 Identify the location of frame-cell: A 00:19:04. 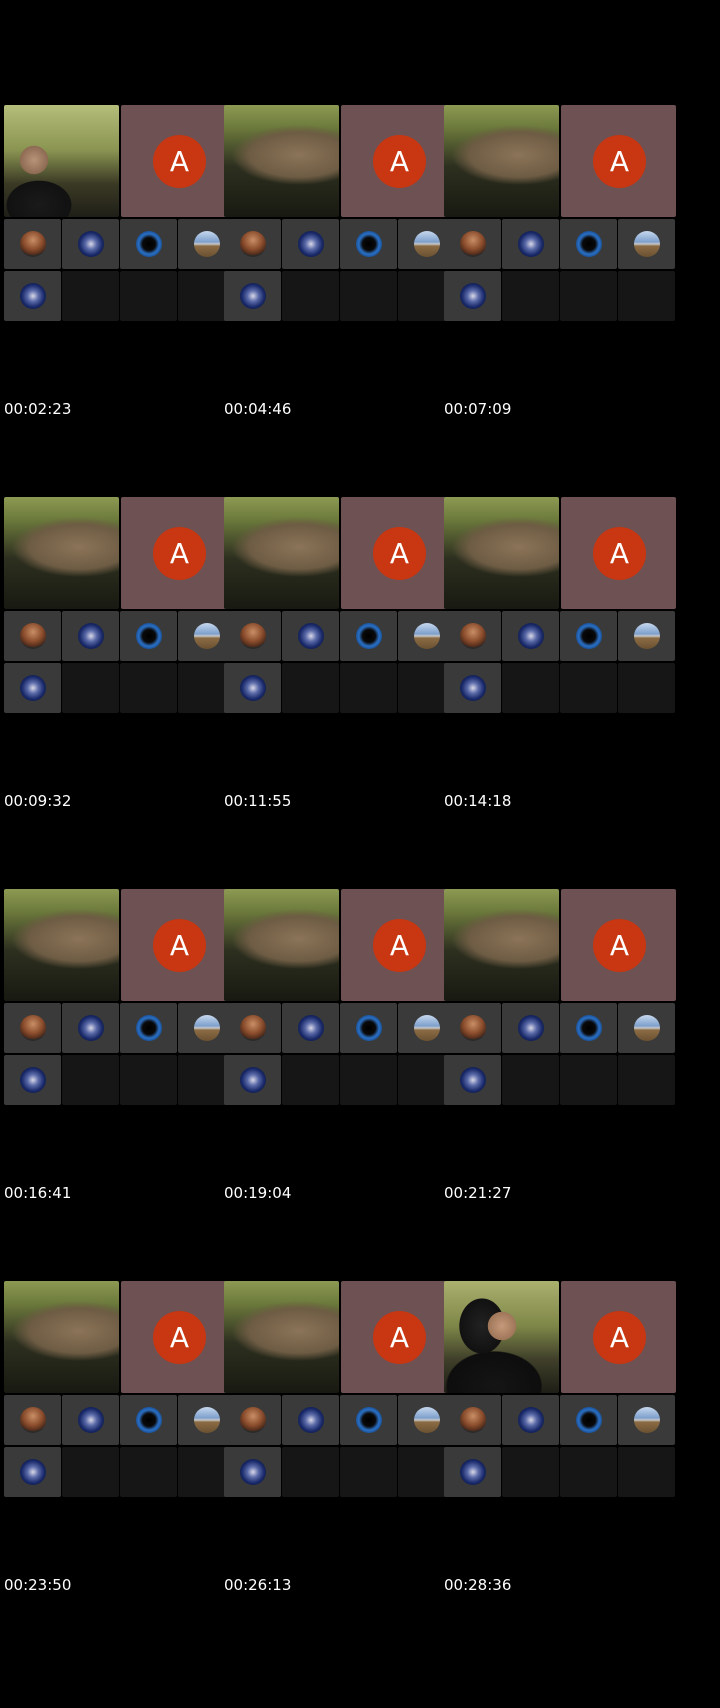
(338, 997).